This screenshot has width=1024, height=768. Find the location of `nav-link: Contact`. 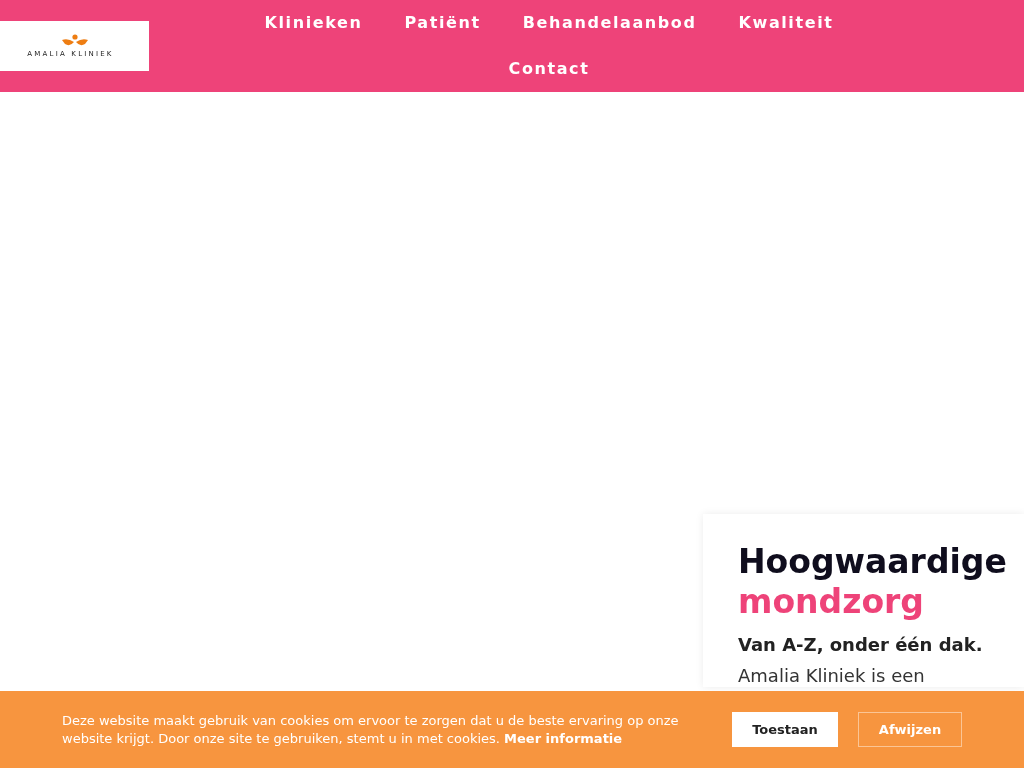

nav-link: Contact is located at coordinates (549, 69).